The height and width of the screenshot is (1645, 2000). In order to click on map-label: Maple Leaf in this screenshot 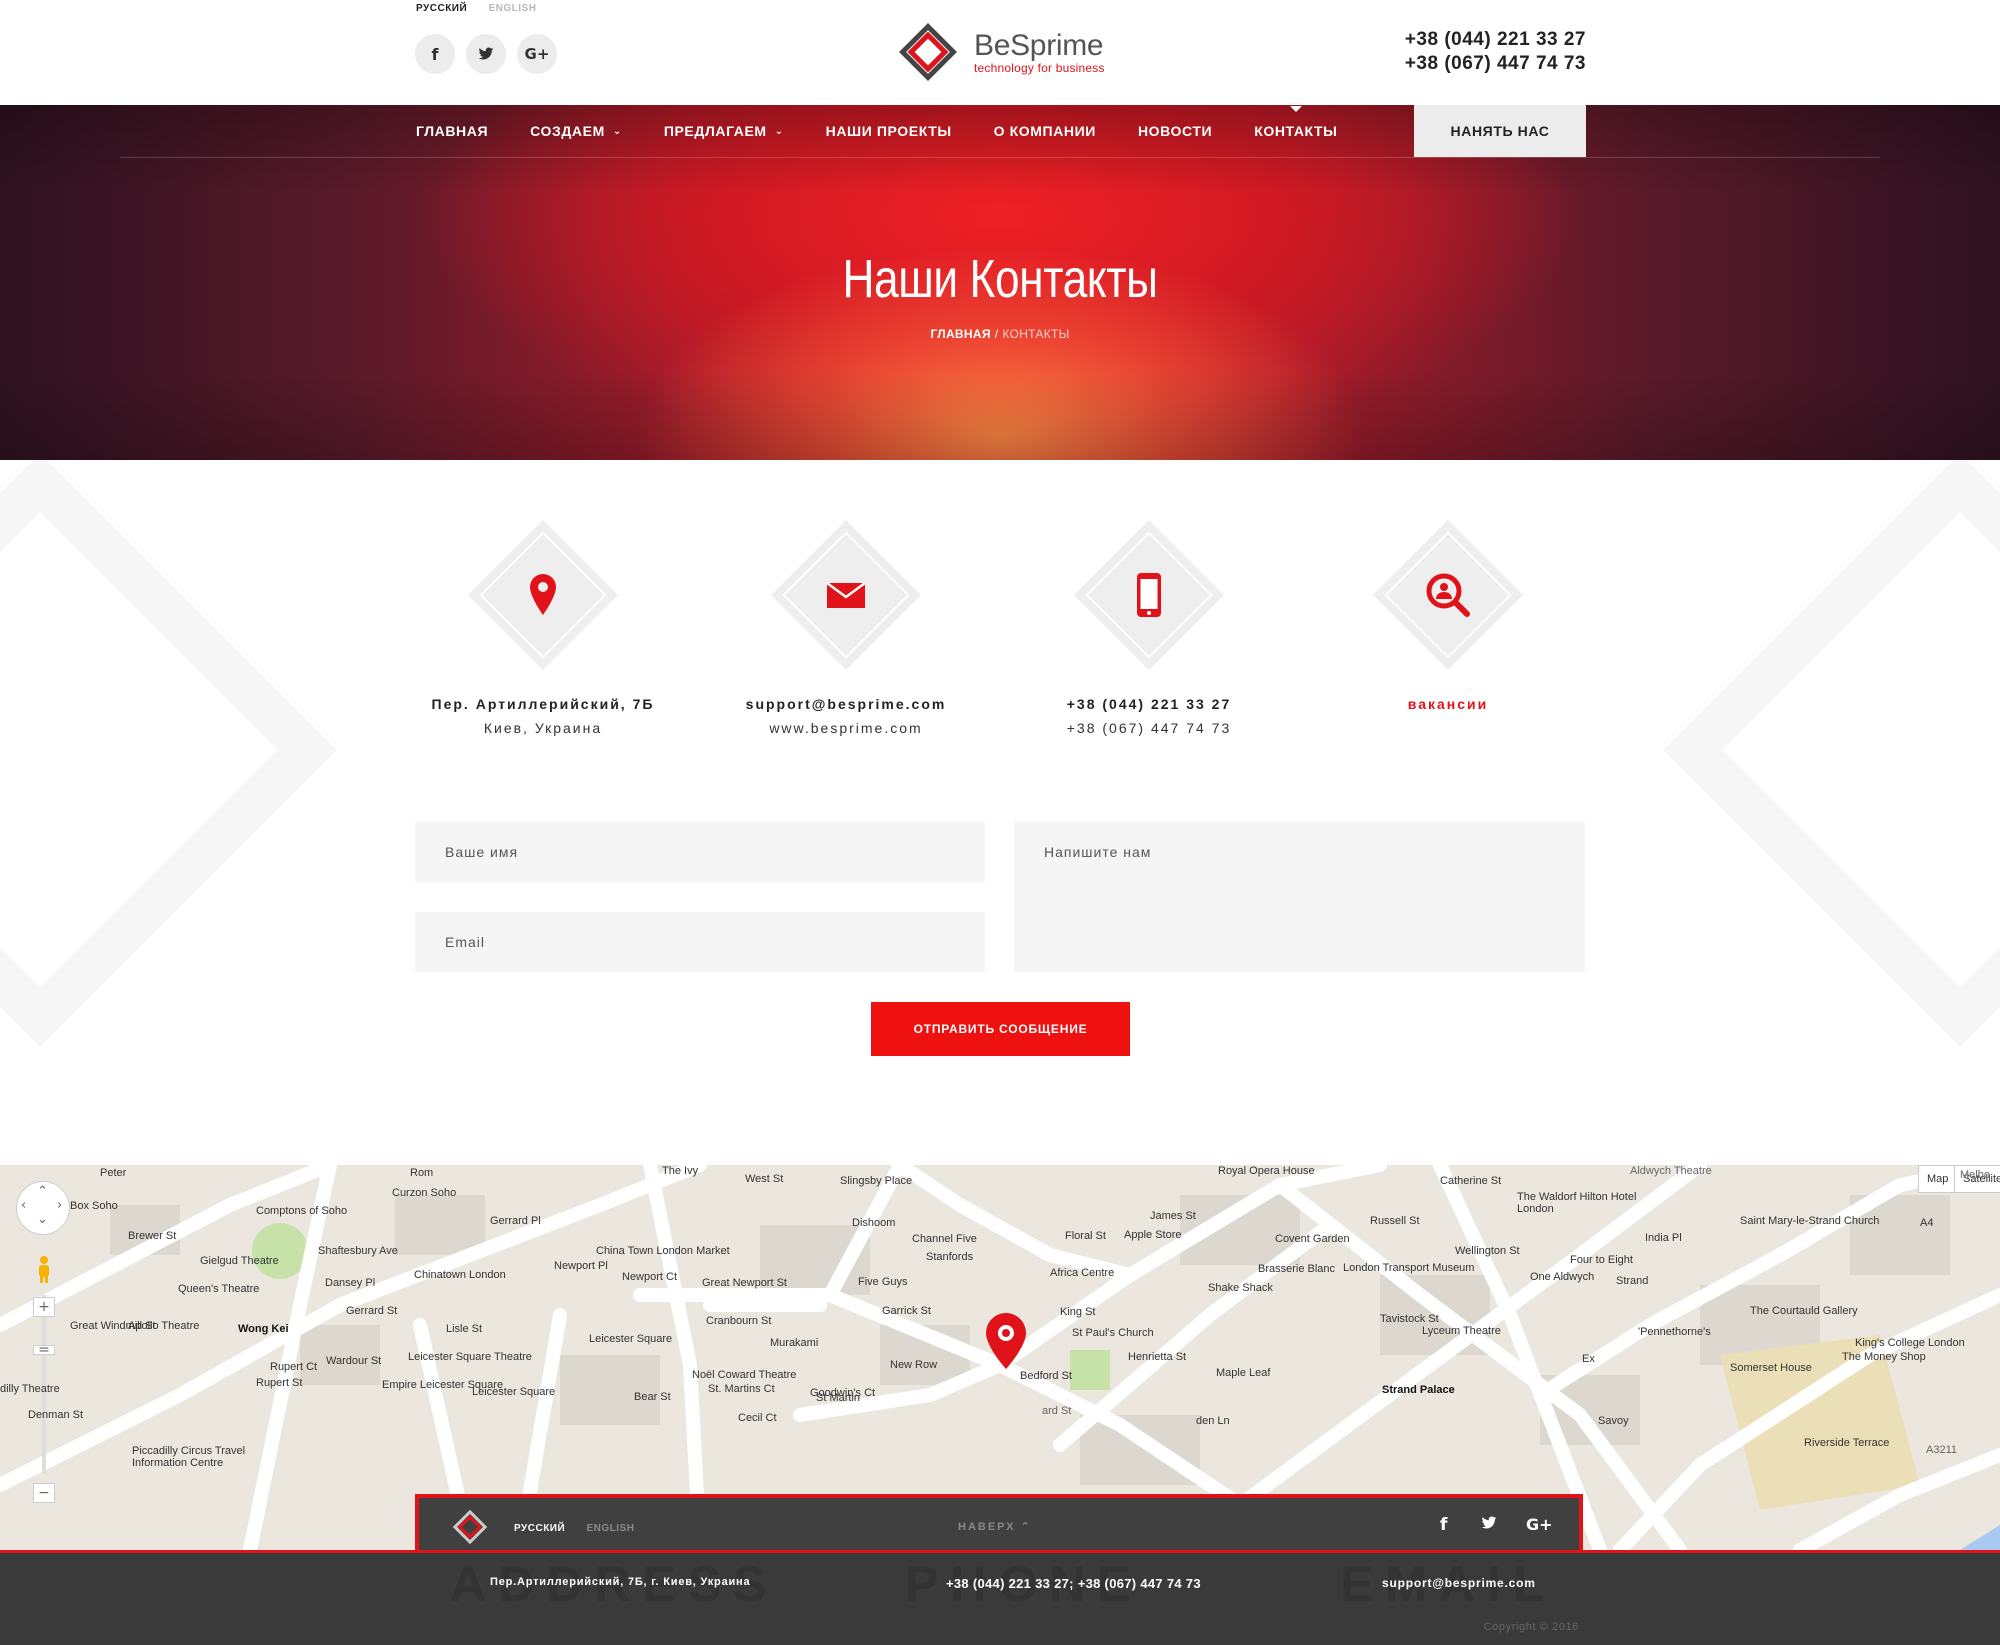, I will do `click(1243, 1373)`.